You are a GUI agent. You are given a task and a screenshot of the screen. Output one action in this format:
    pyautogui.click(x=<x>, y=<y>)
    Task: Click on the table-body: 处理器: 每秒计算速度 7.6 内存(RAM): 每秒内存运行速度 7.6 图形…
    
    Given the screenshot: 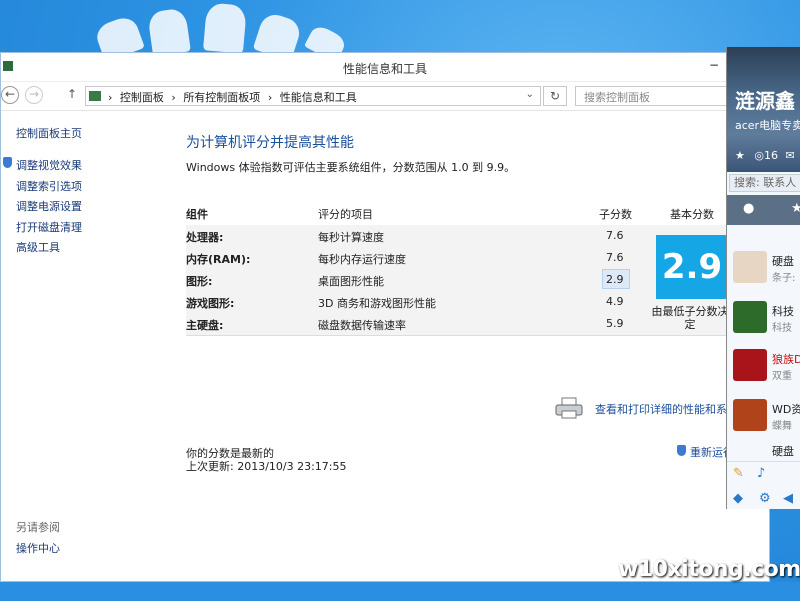 What is the action you would take?
    pyautogui.click(x=456, y=280)
    